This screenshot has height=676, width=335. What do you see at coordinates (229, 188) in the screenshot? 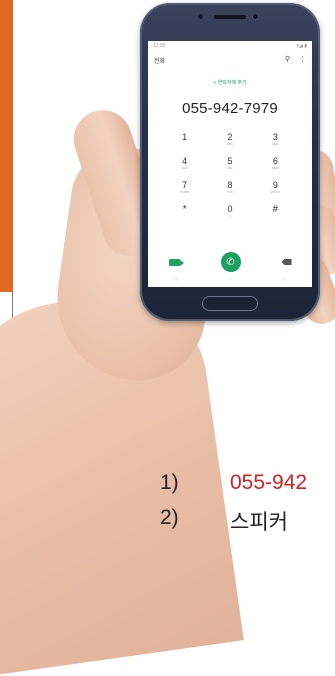
I see `key-8: 8 TUV` at bounding box center [229, 188].